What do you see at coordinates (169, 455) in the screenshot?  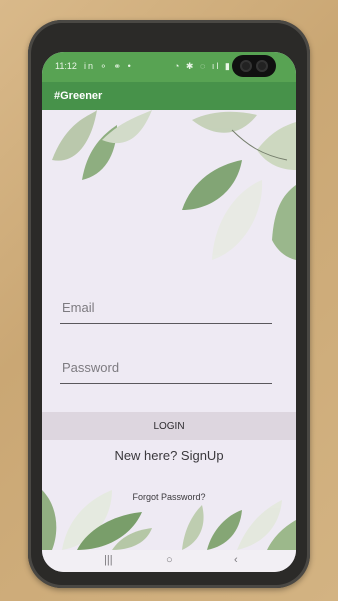 I see `signup-link: New here? SignUp` at bounding box center [169, 455].